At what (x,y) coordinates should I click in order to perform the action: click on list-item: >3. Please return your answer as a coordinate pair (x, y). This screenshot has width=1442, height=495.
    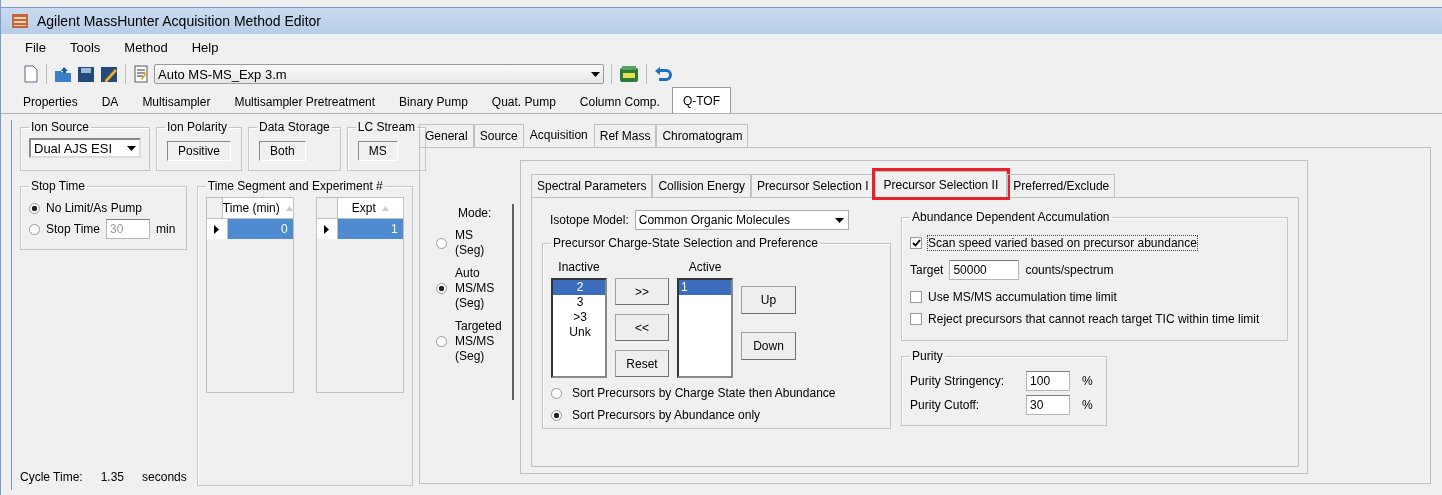
    Looking at the image, I should click on (579, 317).